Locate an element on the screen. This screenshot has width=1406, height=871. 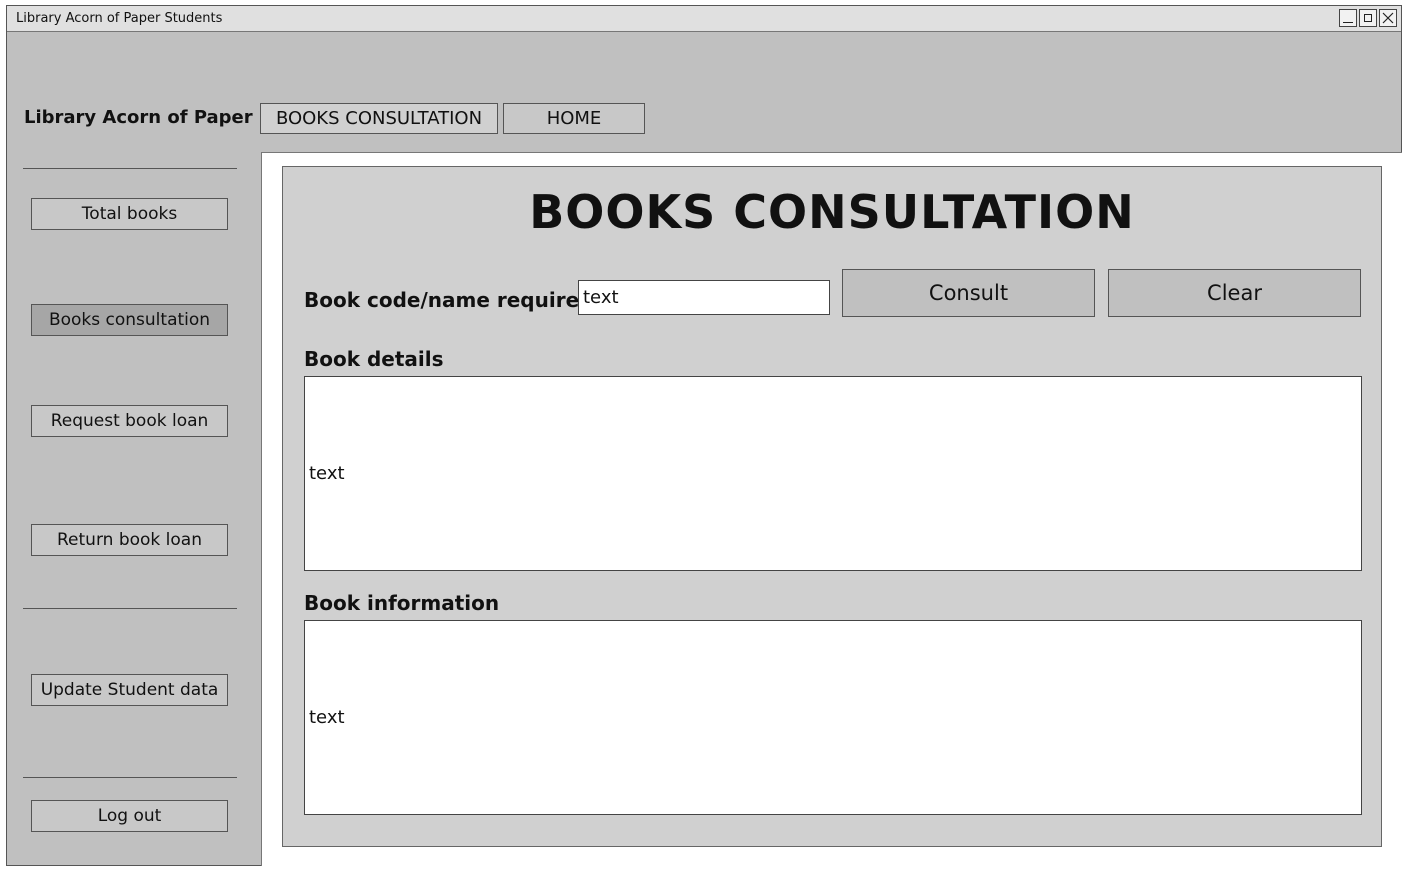
page-title: BOOKS CONSULTATION is located at coordinates (832, 212).